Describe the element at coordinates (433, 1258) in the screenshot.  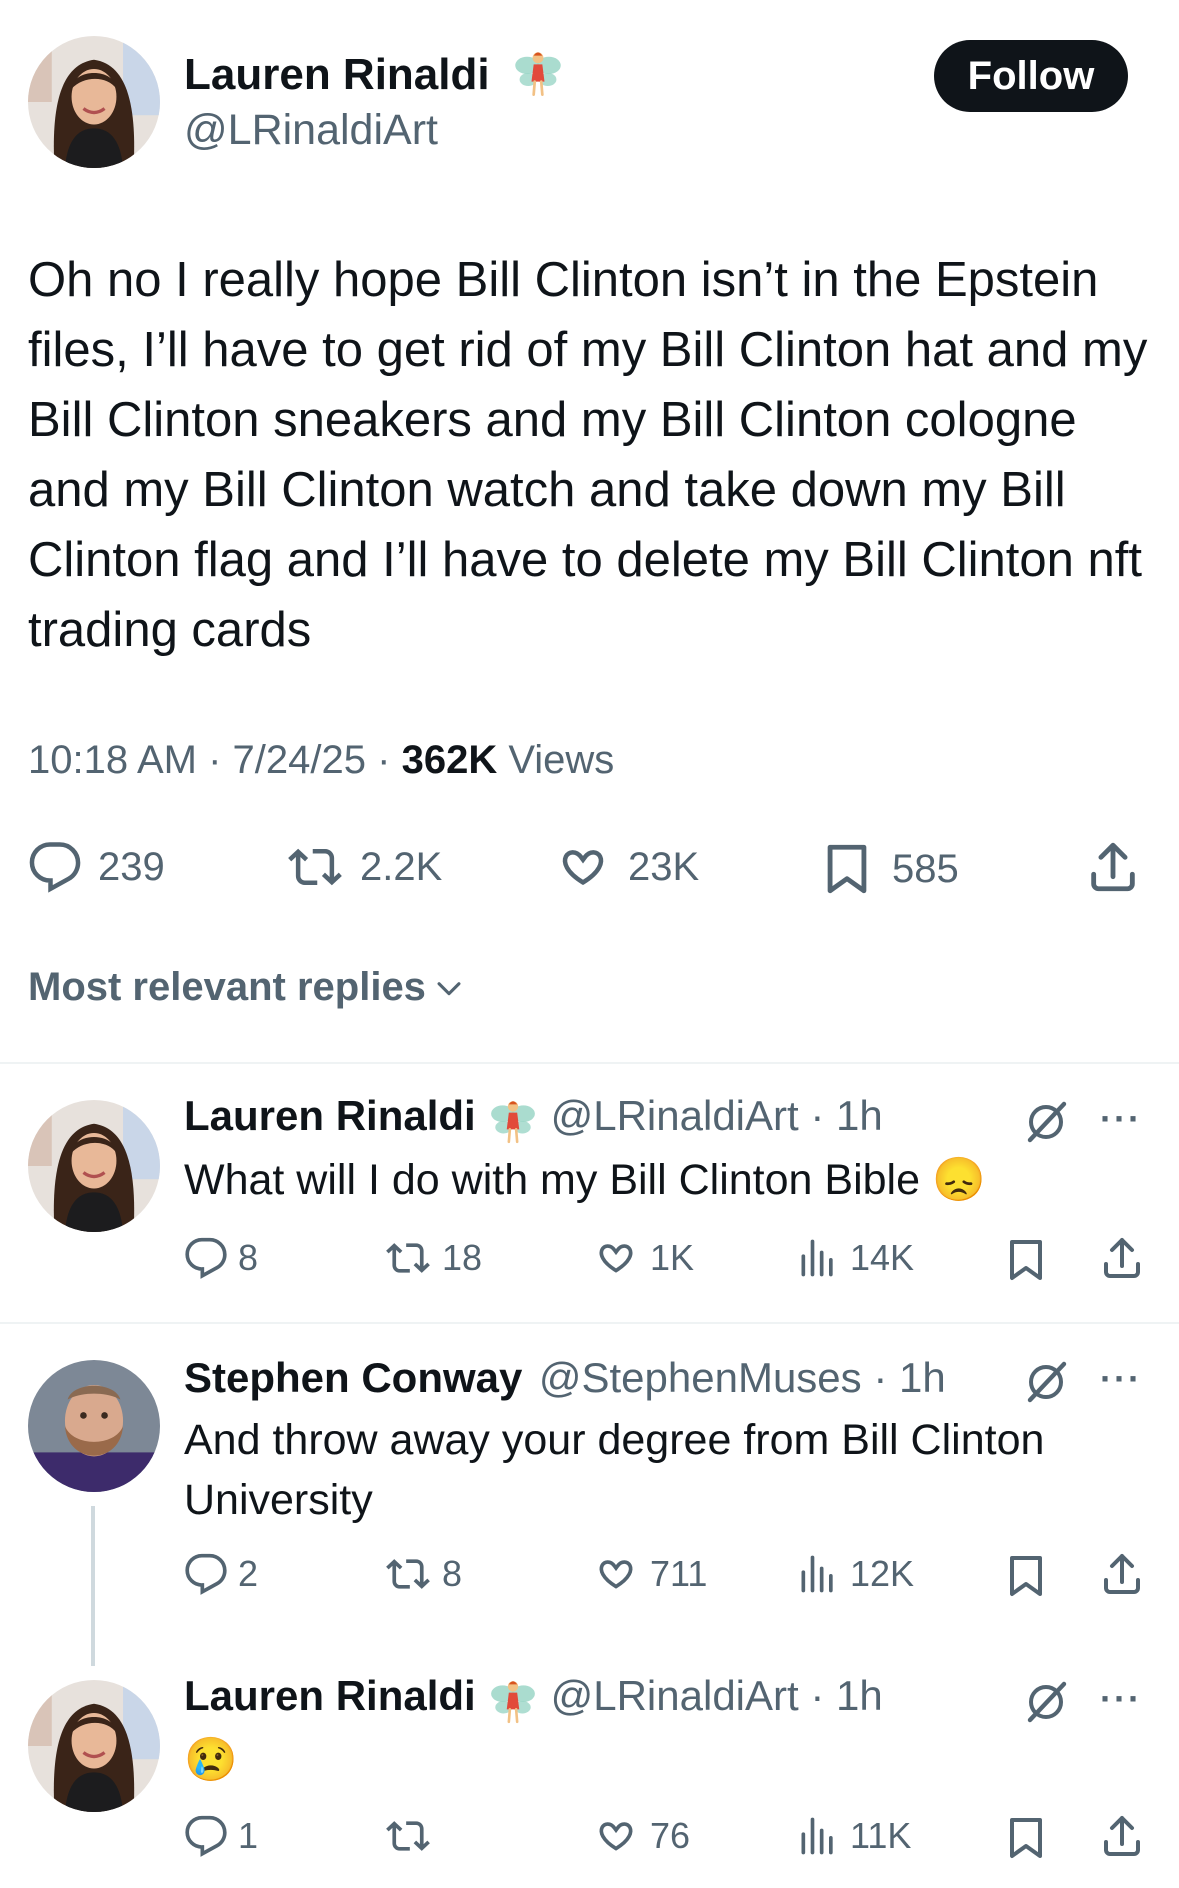
I see `repost-button: 18` at that location.